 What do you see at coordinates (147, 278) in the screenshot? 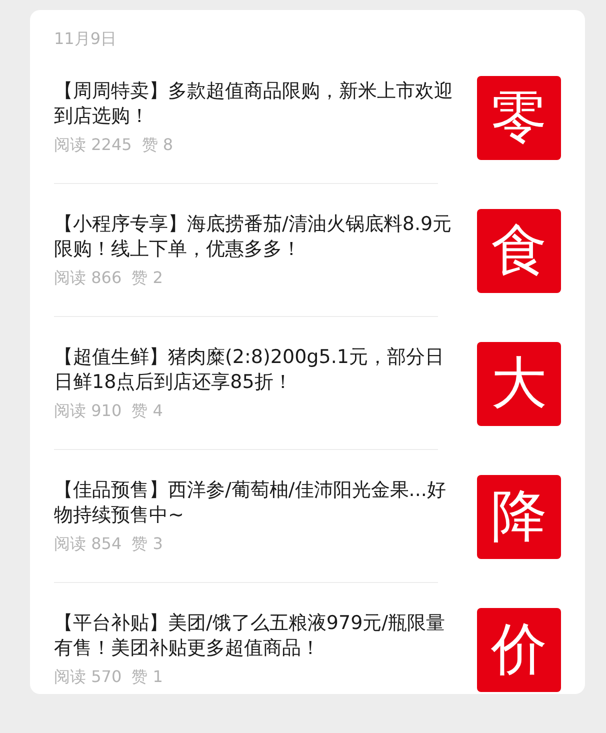
I see `like-count: 赞 2` at bounding box center [147, 278].